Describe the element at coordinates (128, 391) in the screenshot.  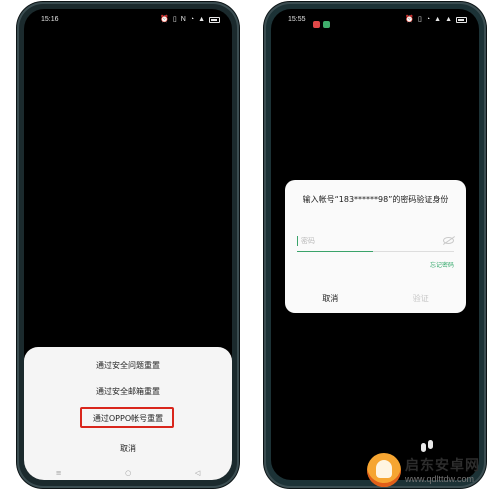
I see `reset-by-security-email: 通过安全邮箱重置` at that location.